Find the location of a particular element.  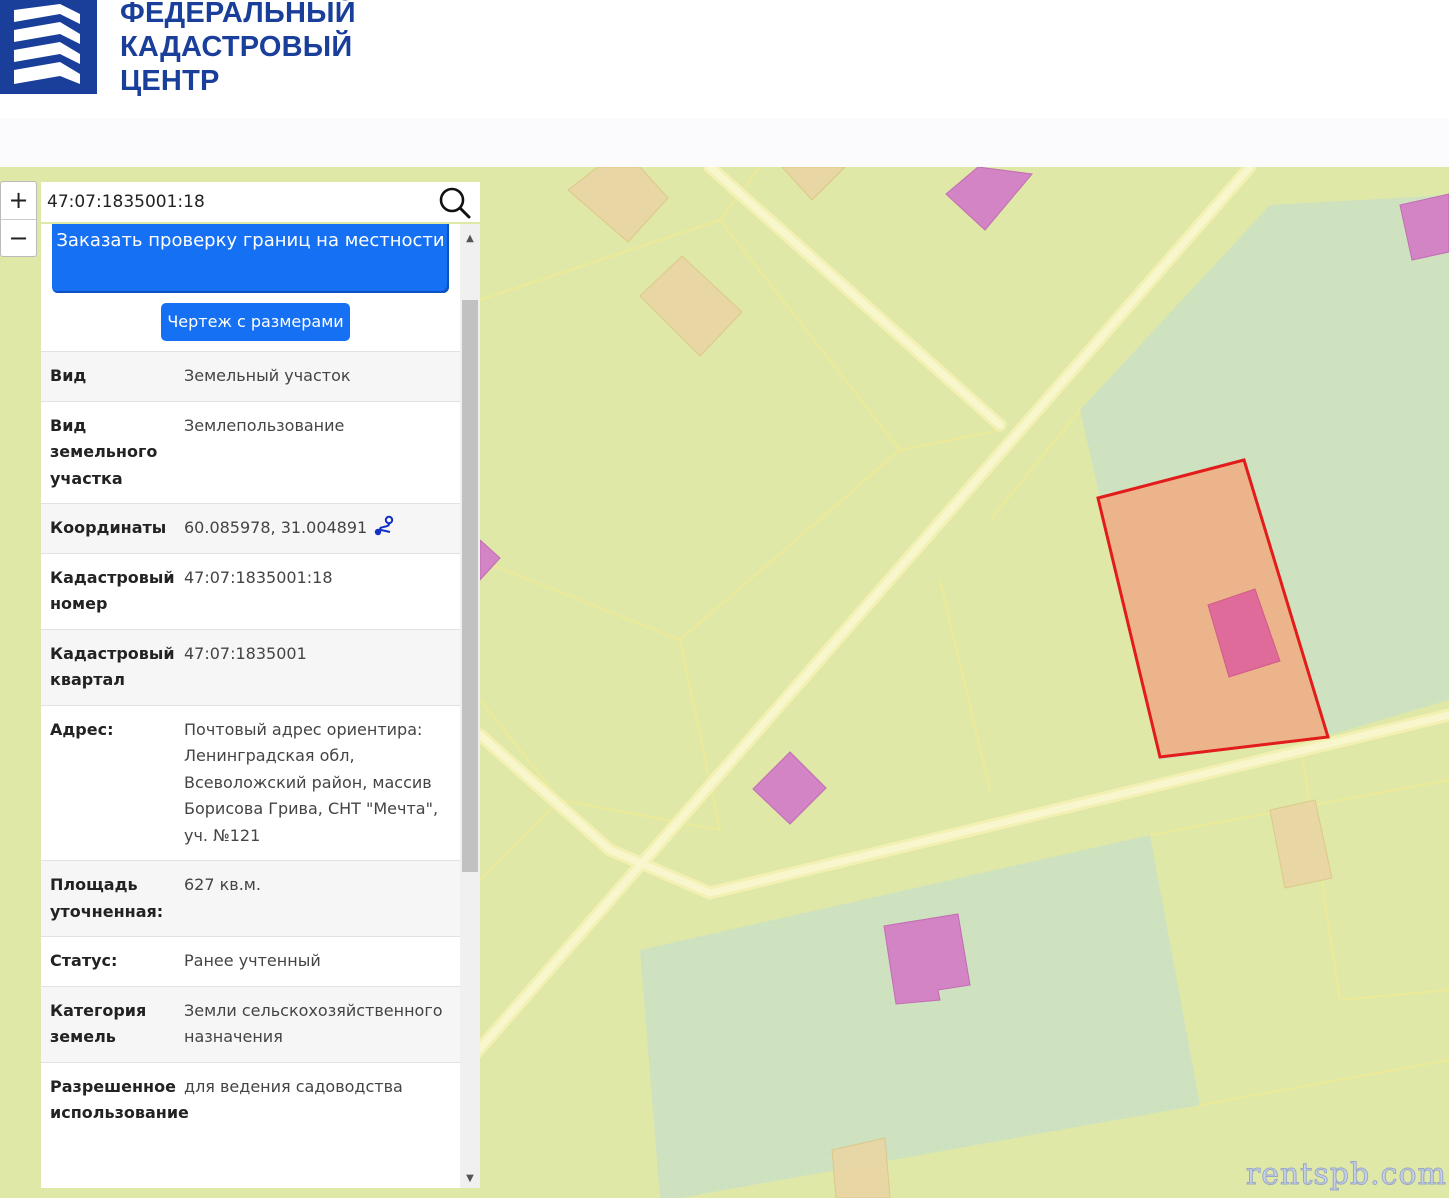

attribute-label: Координаты is located at coordinates (108, 527).